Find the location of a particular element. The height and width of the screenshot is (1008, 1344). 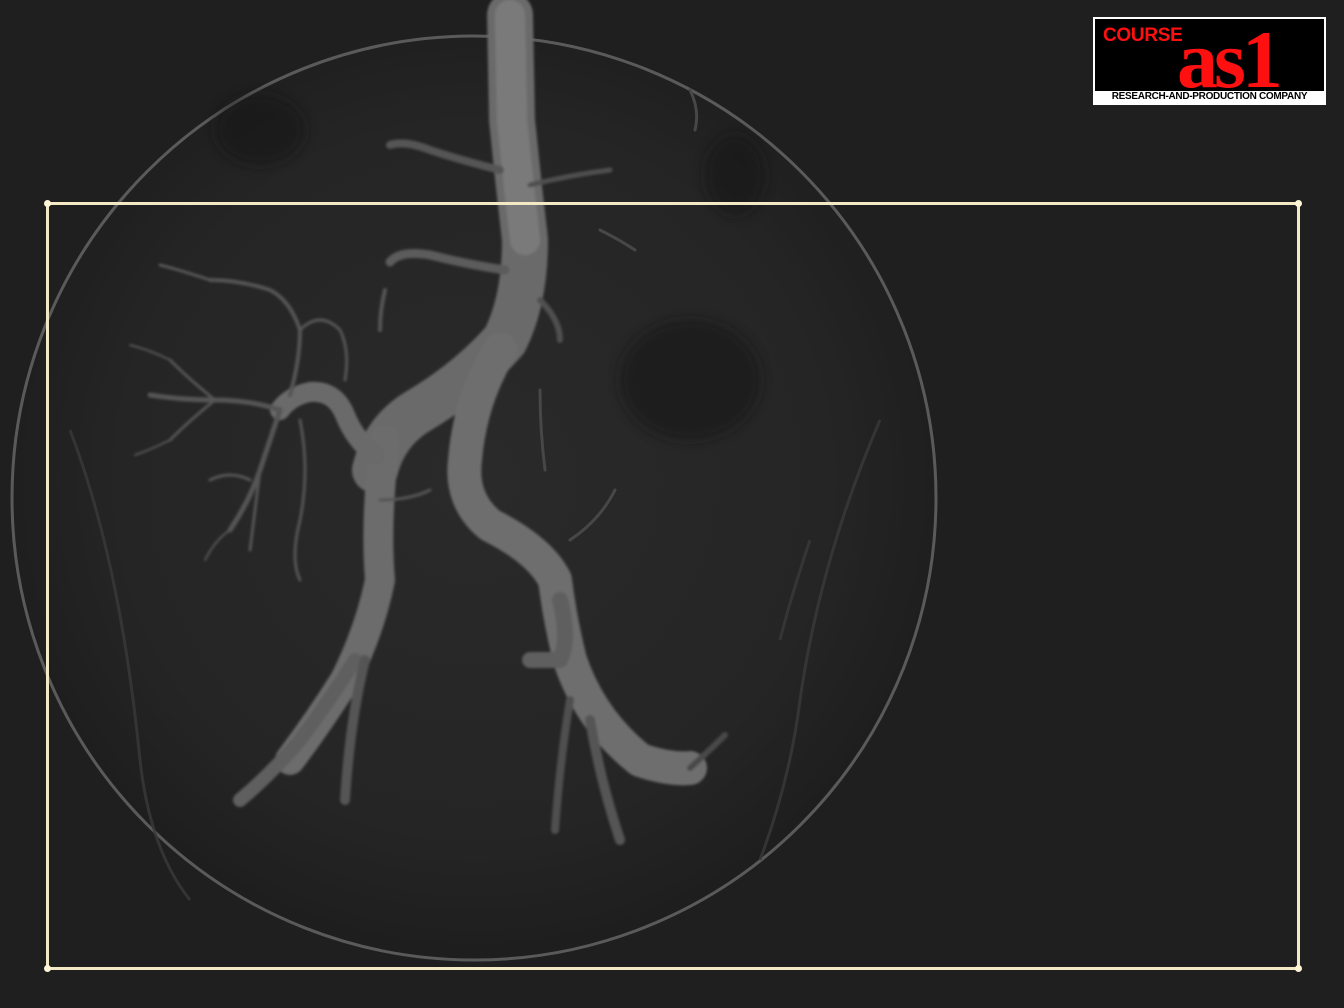

logo-tagline: RESEARCH-AND-PRODUCTION COMPANY is located at coordinates (1209, 97).